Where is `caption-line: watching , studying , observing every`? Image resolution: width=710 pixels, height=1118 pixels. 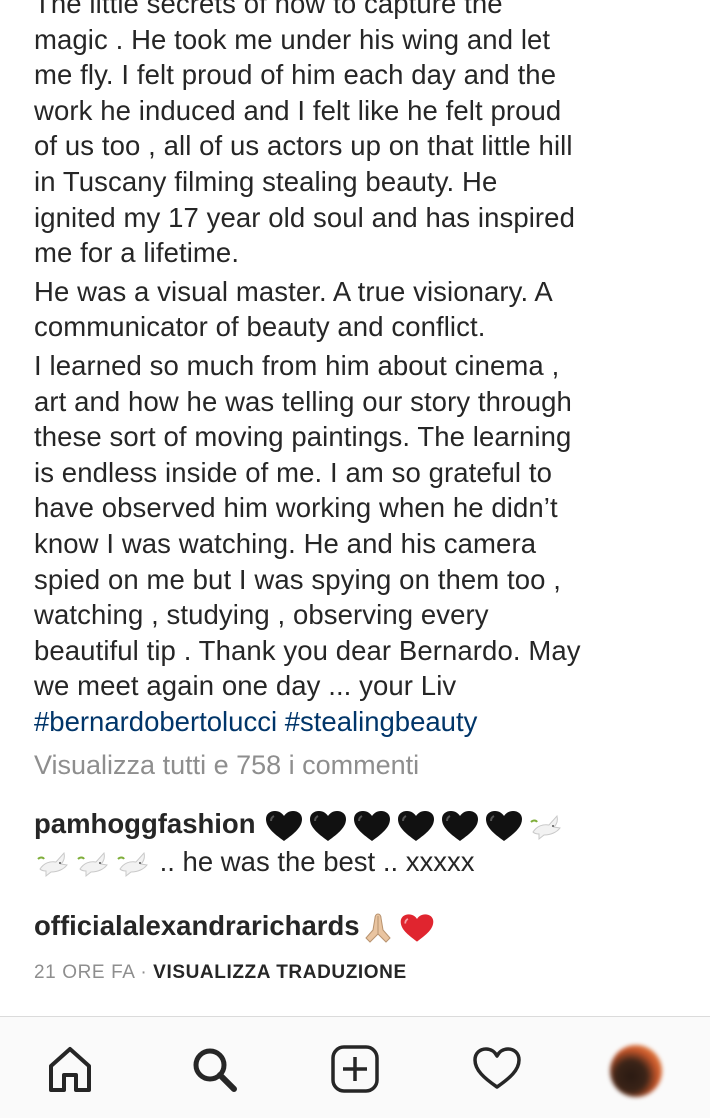 caption-line: watching , studying , observing every is located at coordinates (261, 615).